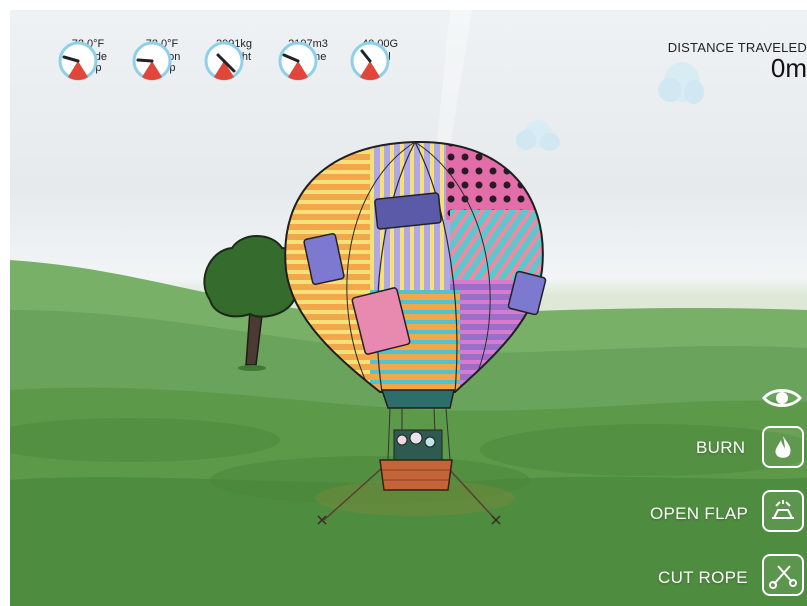 This screenshot has height=606, width=807. Describe the element at coordinates (737, 60) in the screenshot. I see `distance-readout: DISTANCE TRAVELED 0m` at that location.